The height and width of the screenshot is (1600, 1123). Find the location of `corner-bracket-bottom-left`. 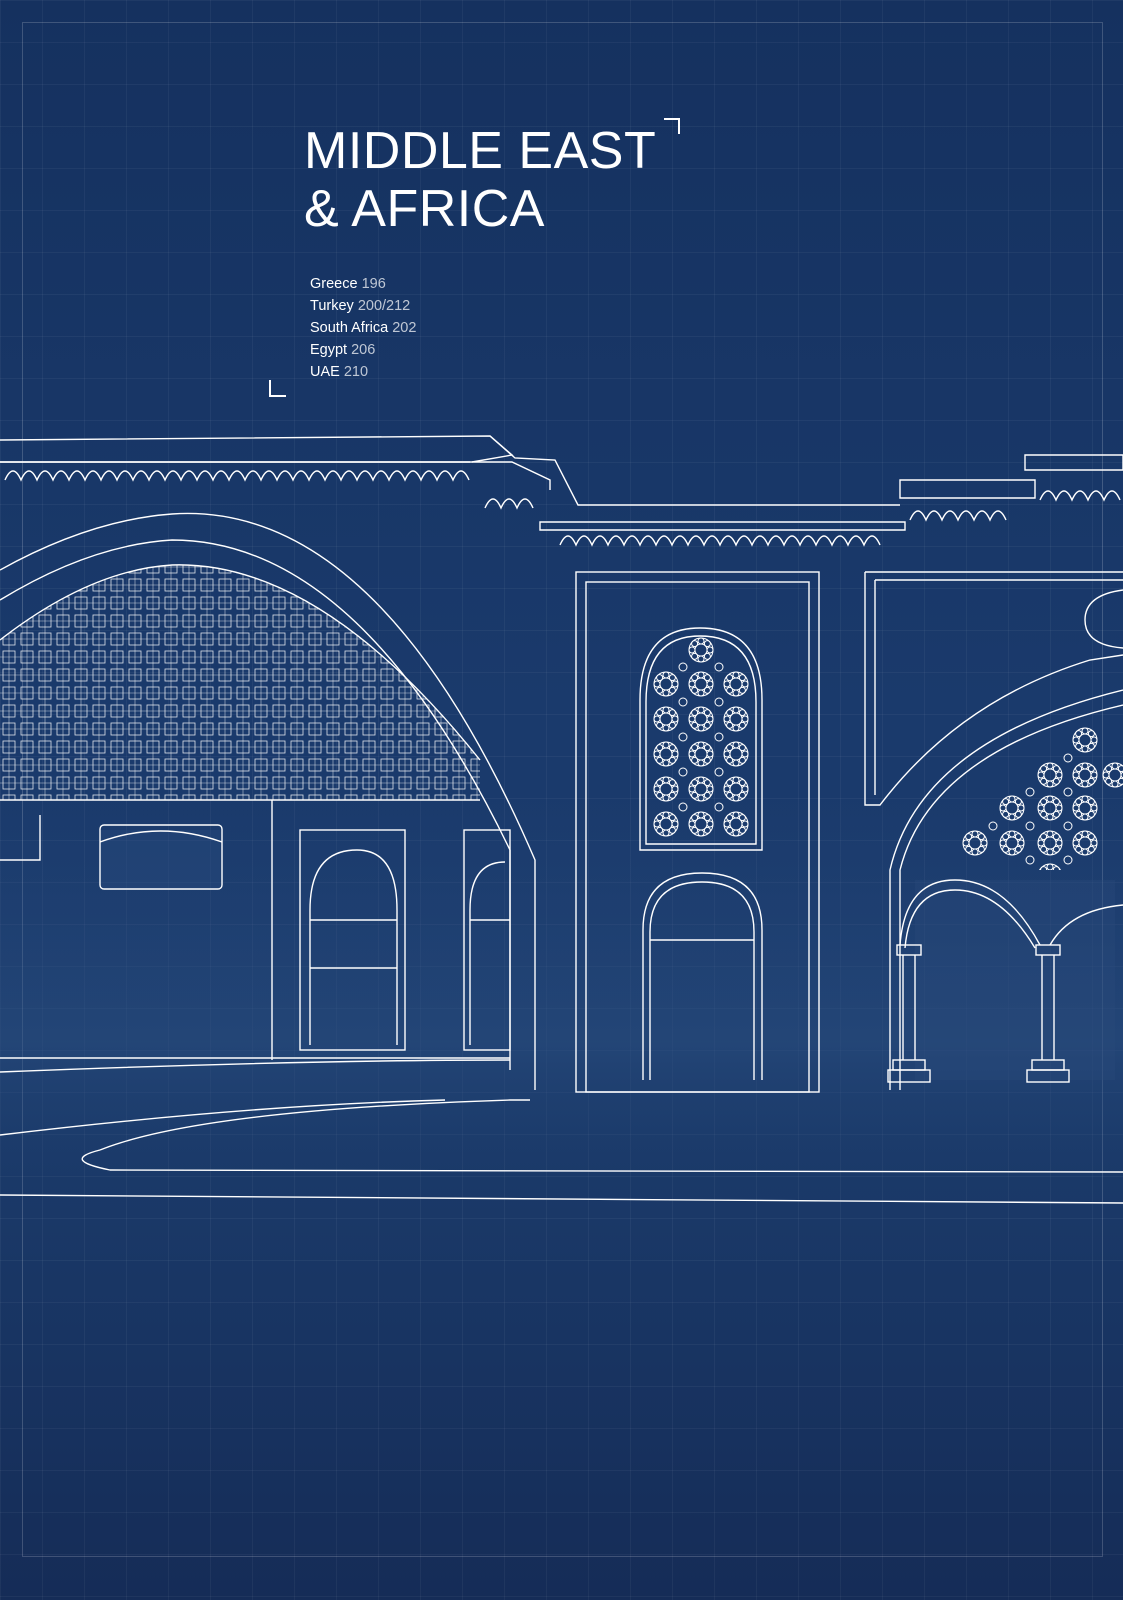

corner-bracket-bottom-left is located at coordinates (277, 388).